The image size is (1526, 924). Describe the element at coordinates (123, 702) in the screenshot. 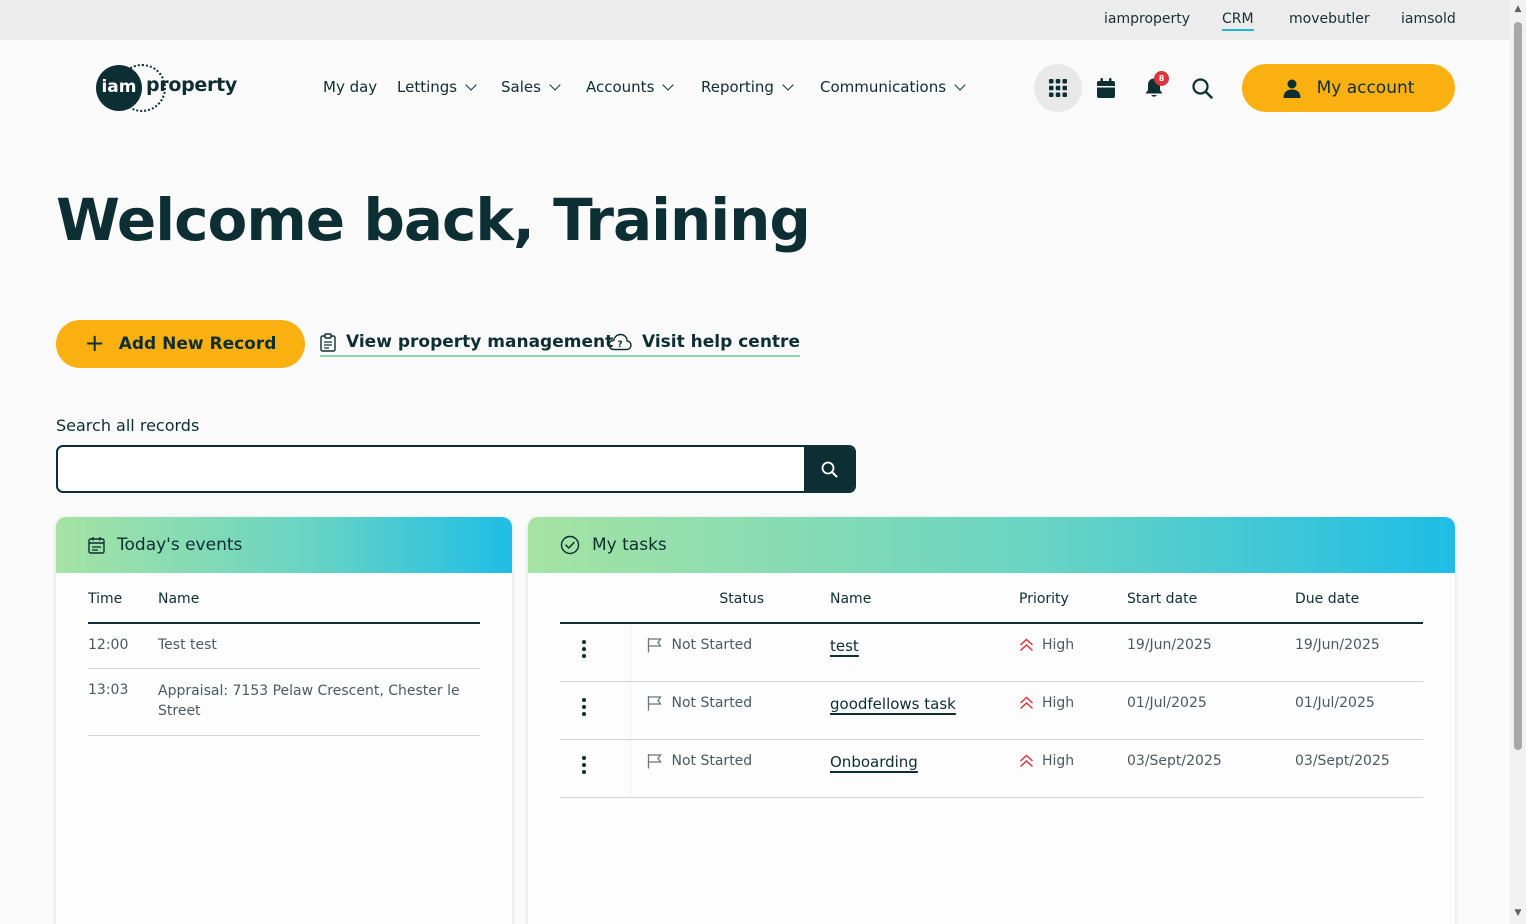

I see `event-time: 13:03` at that location.